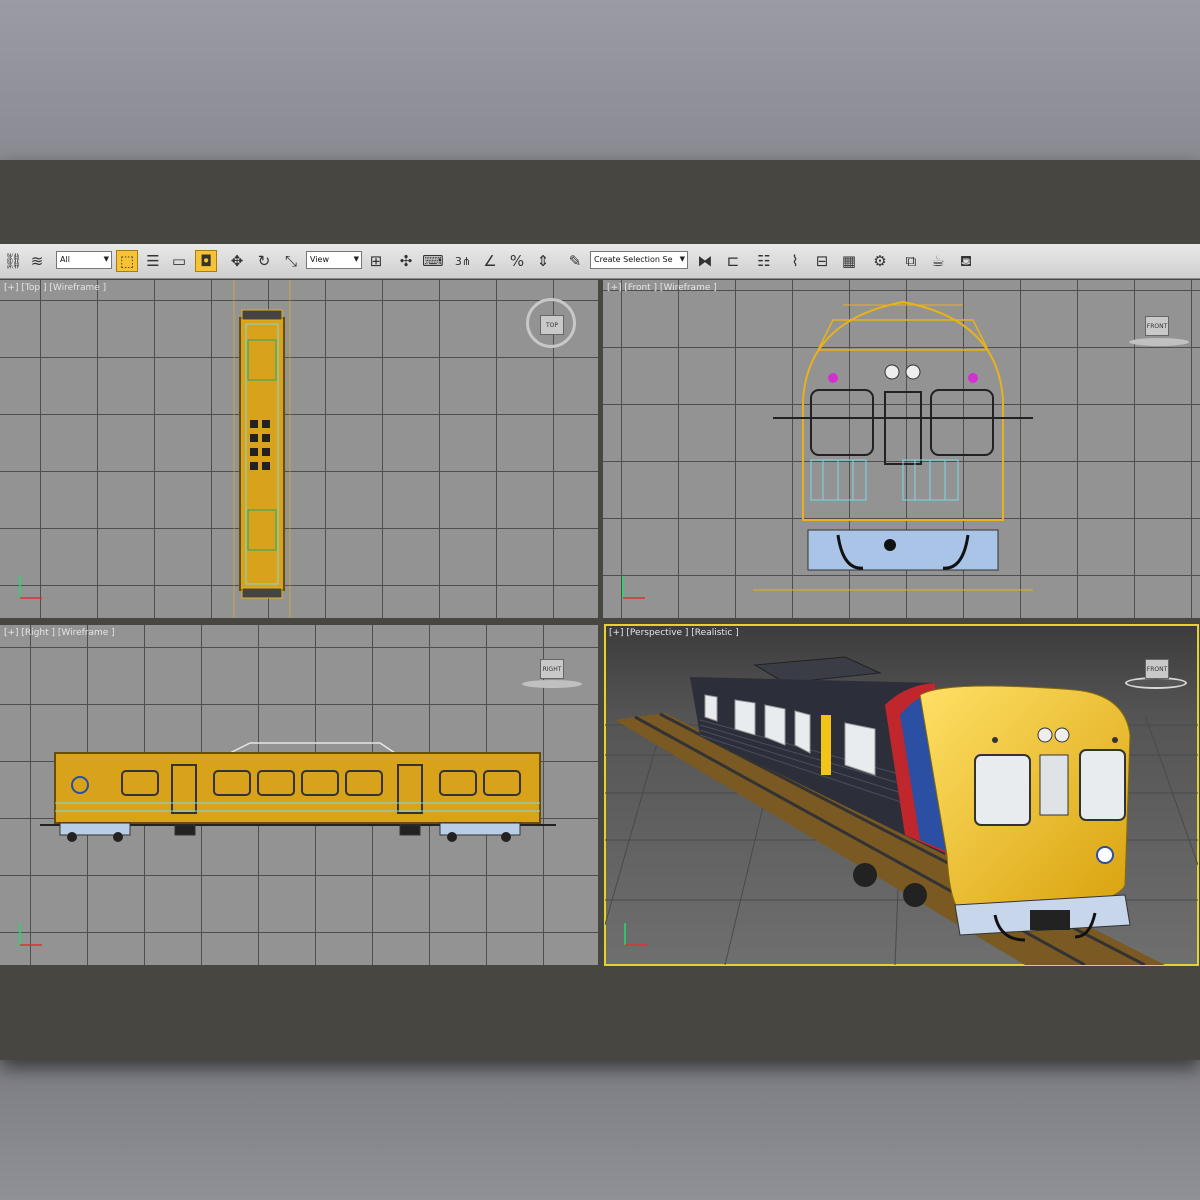  What do you see at coordinates (893, 445) in the screenshot?
I see `train-front-wireframe` at bounding box center [893, 445].